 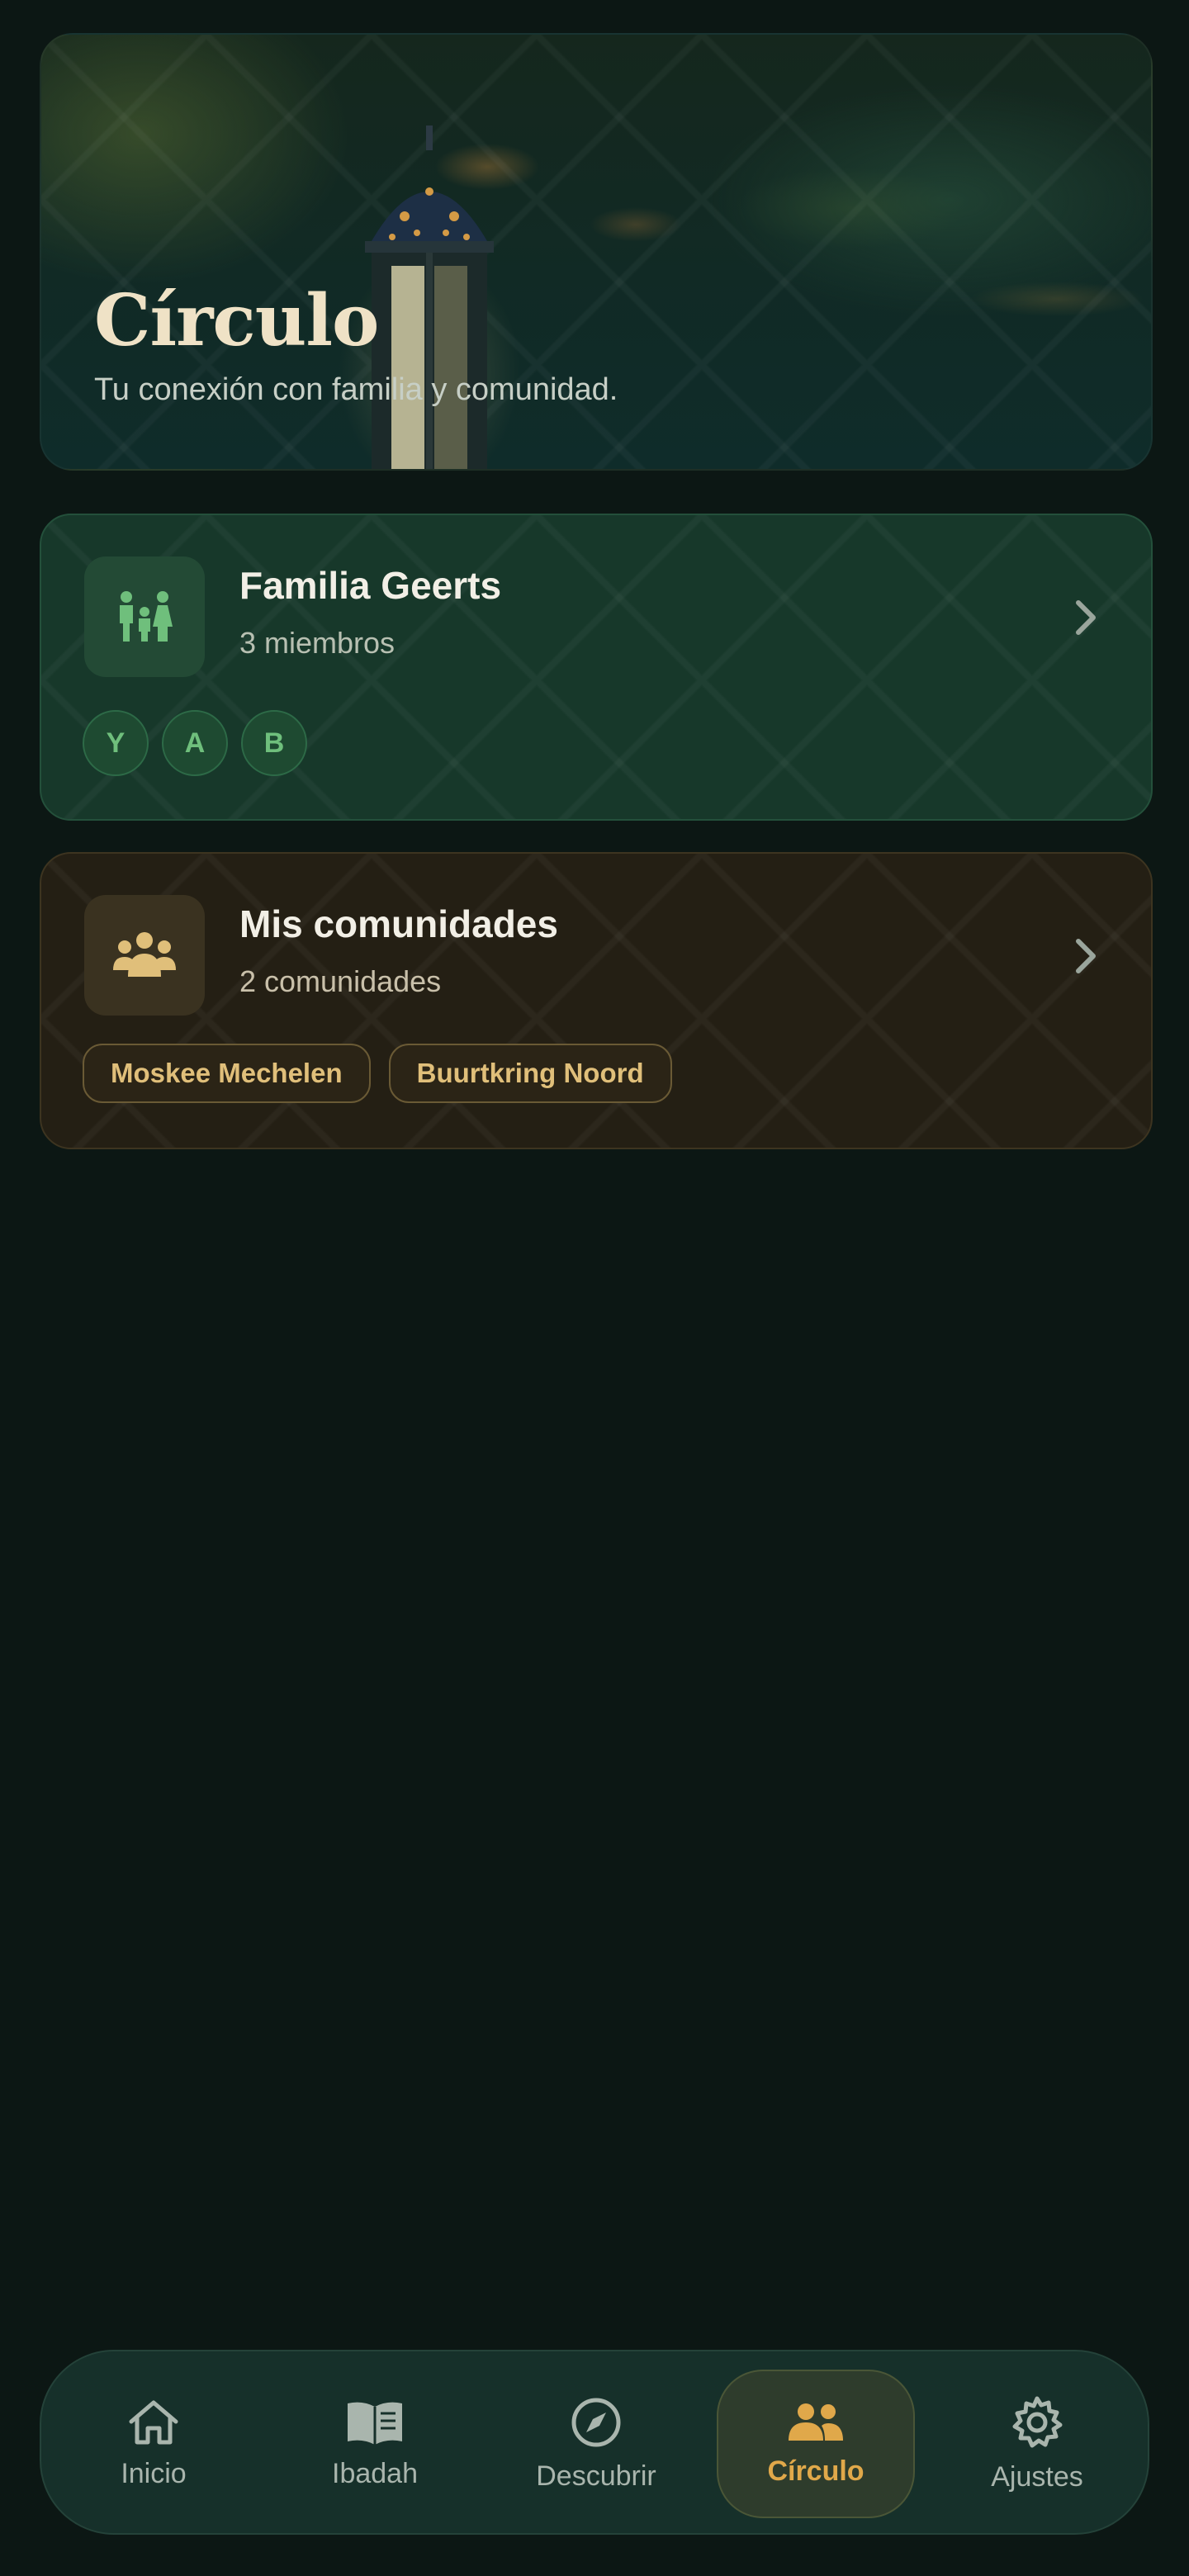 I want to click on compass-icon, so click(x=596, y=2422).